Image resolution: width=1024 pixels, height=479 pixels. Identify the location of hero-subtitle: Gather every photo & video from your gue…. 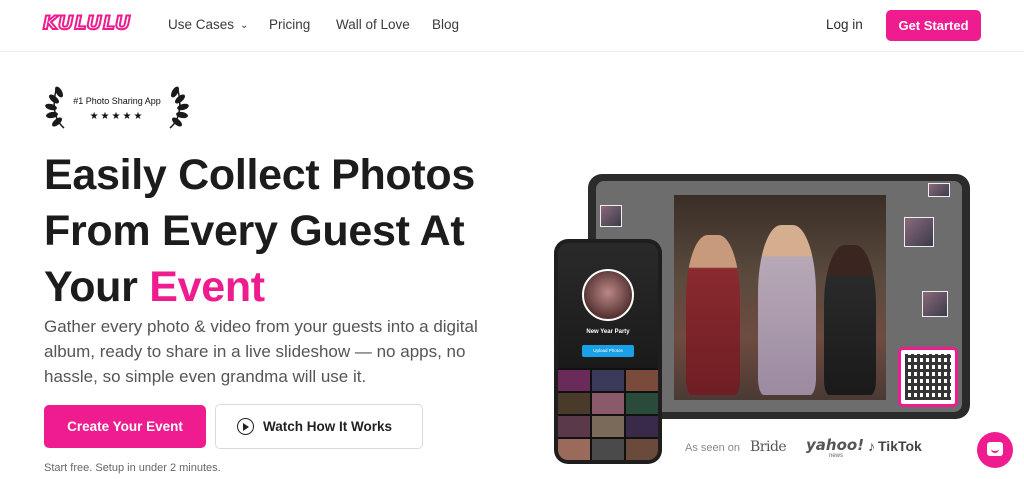
(261, 351).